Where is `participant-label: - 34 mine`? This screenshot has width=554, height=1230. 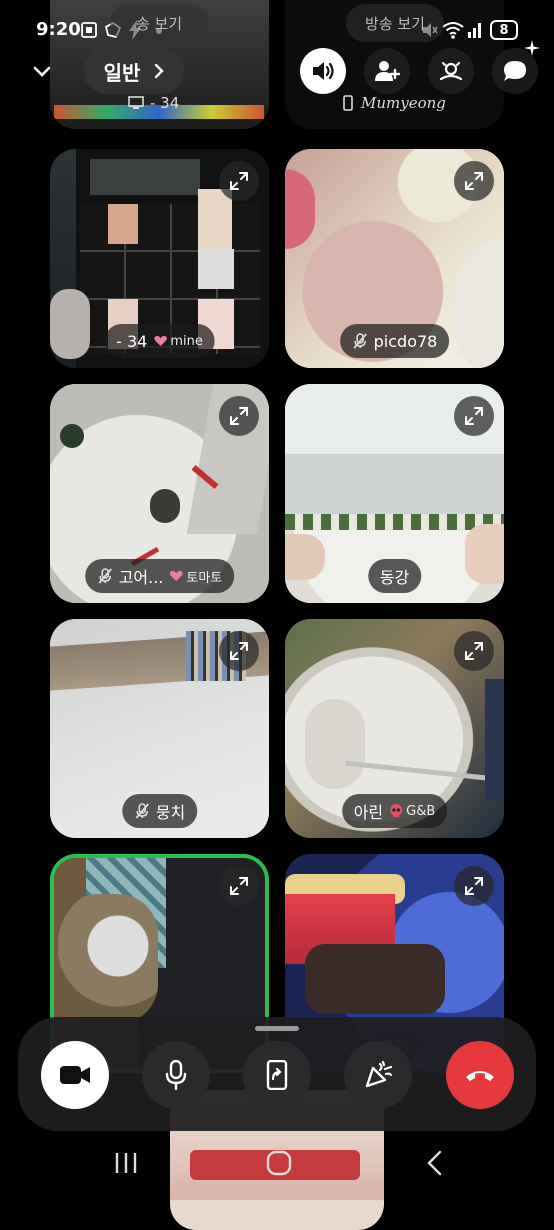
participant-label: - 34 mine is located at coordinates (159, 341).